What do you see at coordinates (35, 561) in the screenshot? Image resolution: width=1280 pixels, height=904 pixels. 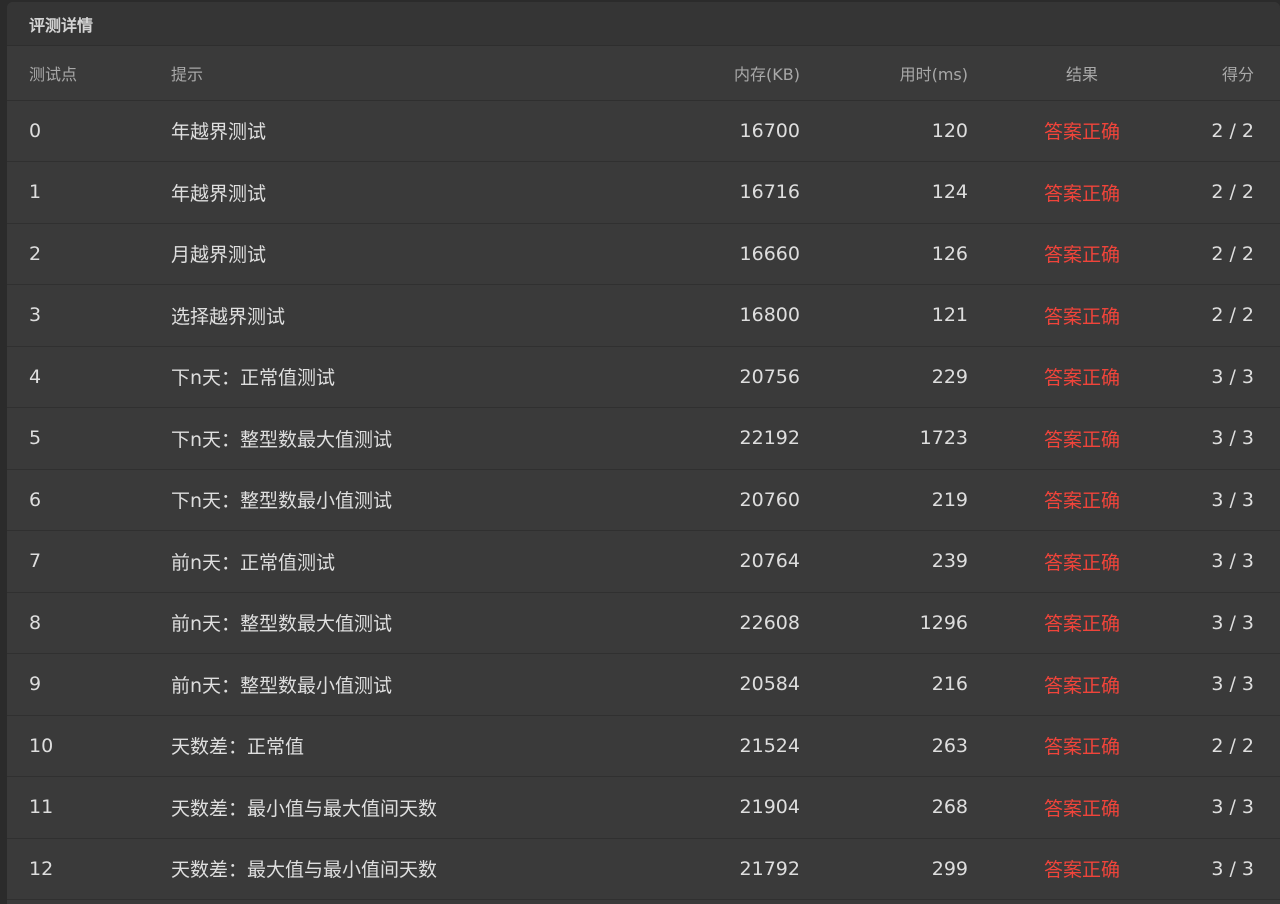 I see `cell-index: 7` at bounding box center [35, 561].